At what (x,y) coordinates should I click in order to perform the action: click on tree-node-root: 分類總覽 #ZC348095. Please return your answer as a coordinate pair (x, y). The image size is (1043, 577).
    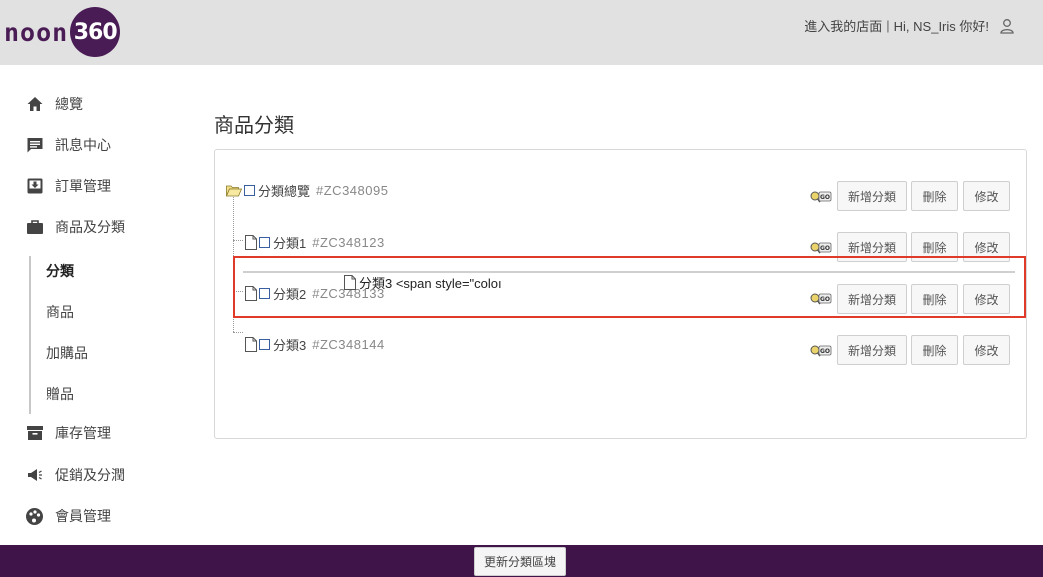
    Looking at the image, I should click on (307, 190).